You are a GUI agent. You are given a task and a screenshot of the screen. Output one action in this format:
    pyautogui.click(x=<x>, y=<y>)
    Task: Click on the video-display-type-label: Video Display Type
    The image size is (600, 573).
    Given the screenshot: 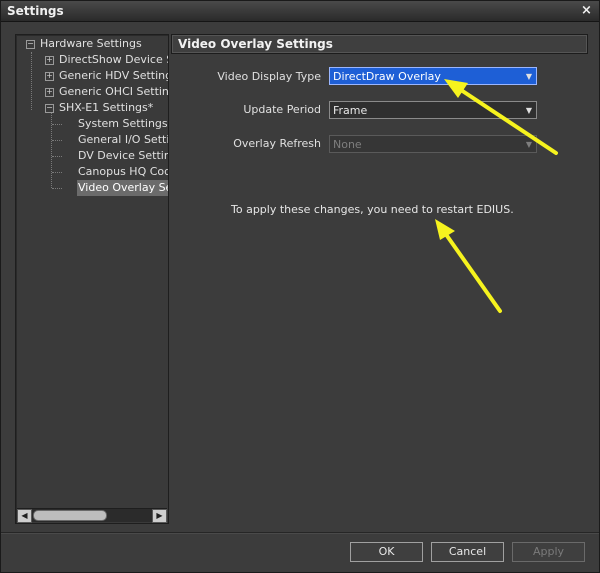 What is the action you would take?
    pyautogui.click(x=269, y=76)
    